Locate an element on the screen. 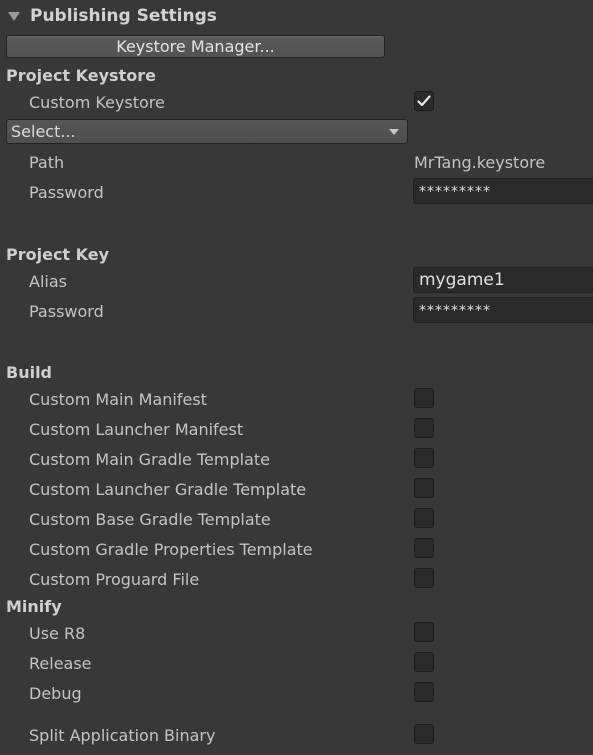 The width and height of the screenshot is (593, 755). keystore-path-value: MrTang.keystore is located at coordinates (480, 162).